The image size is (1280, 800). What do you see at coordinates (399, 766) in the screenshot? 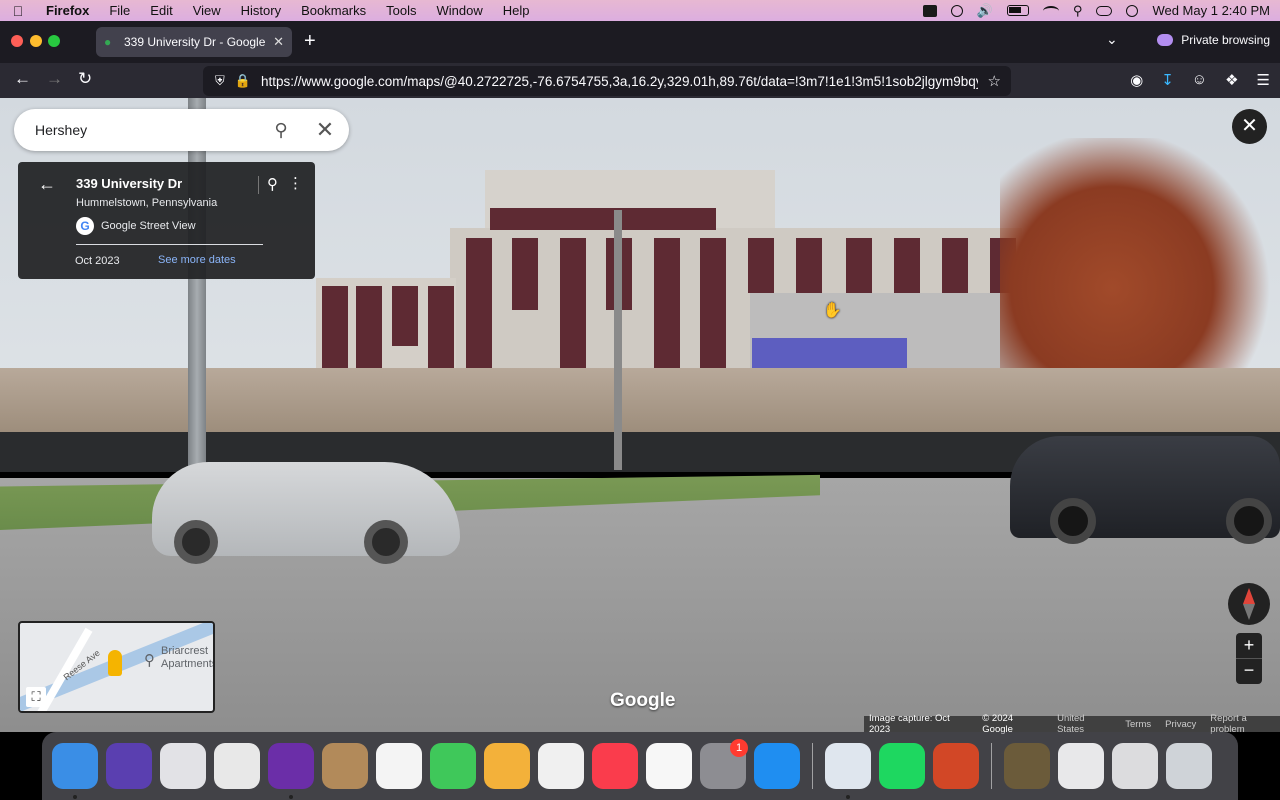
I see `dock-photos` at bounding box center [399, 766].